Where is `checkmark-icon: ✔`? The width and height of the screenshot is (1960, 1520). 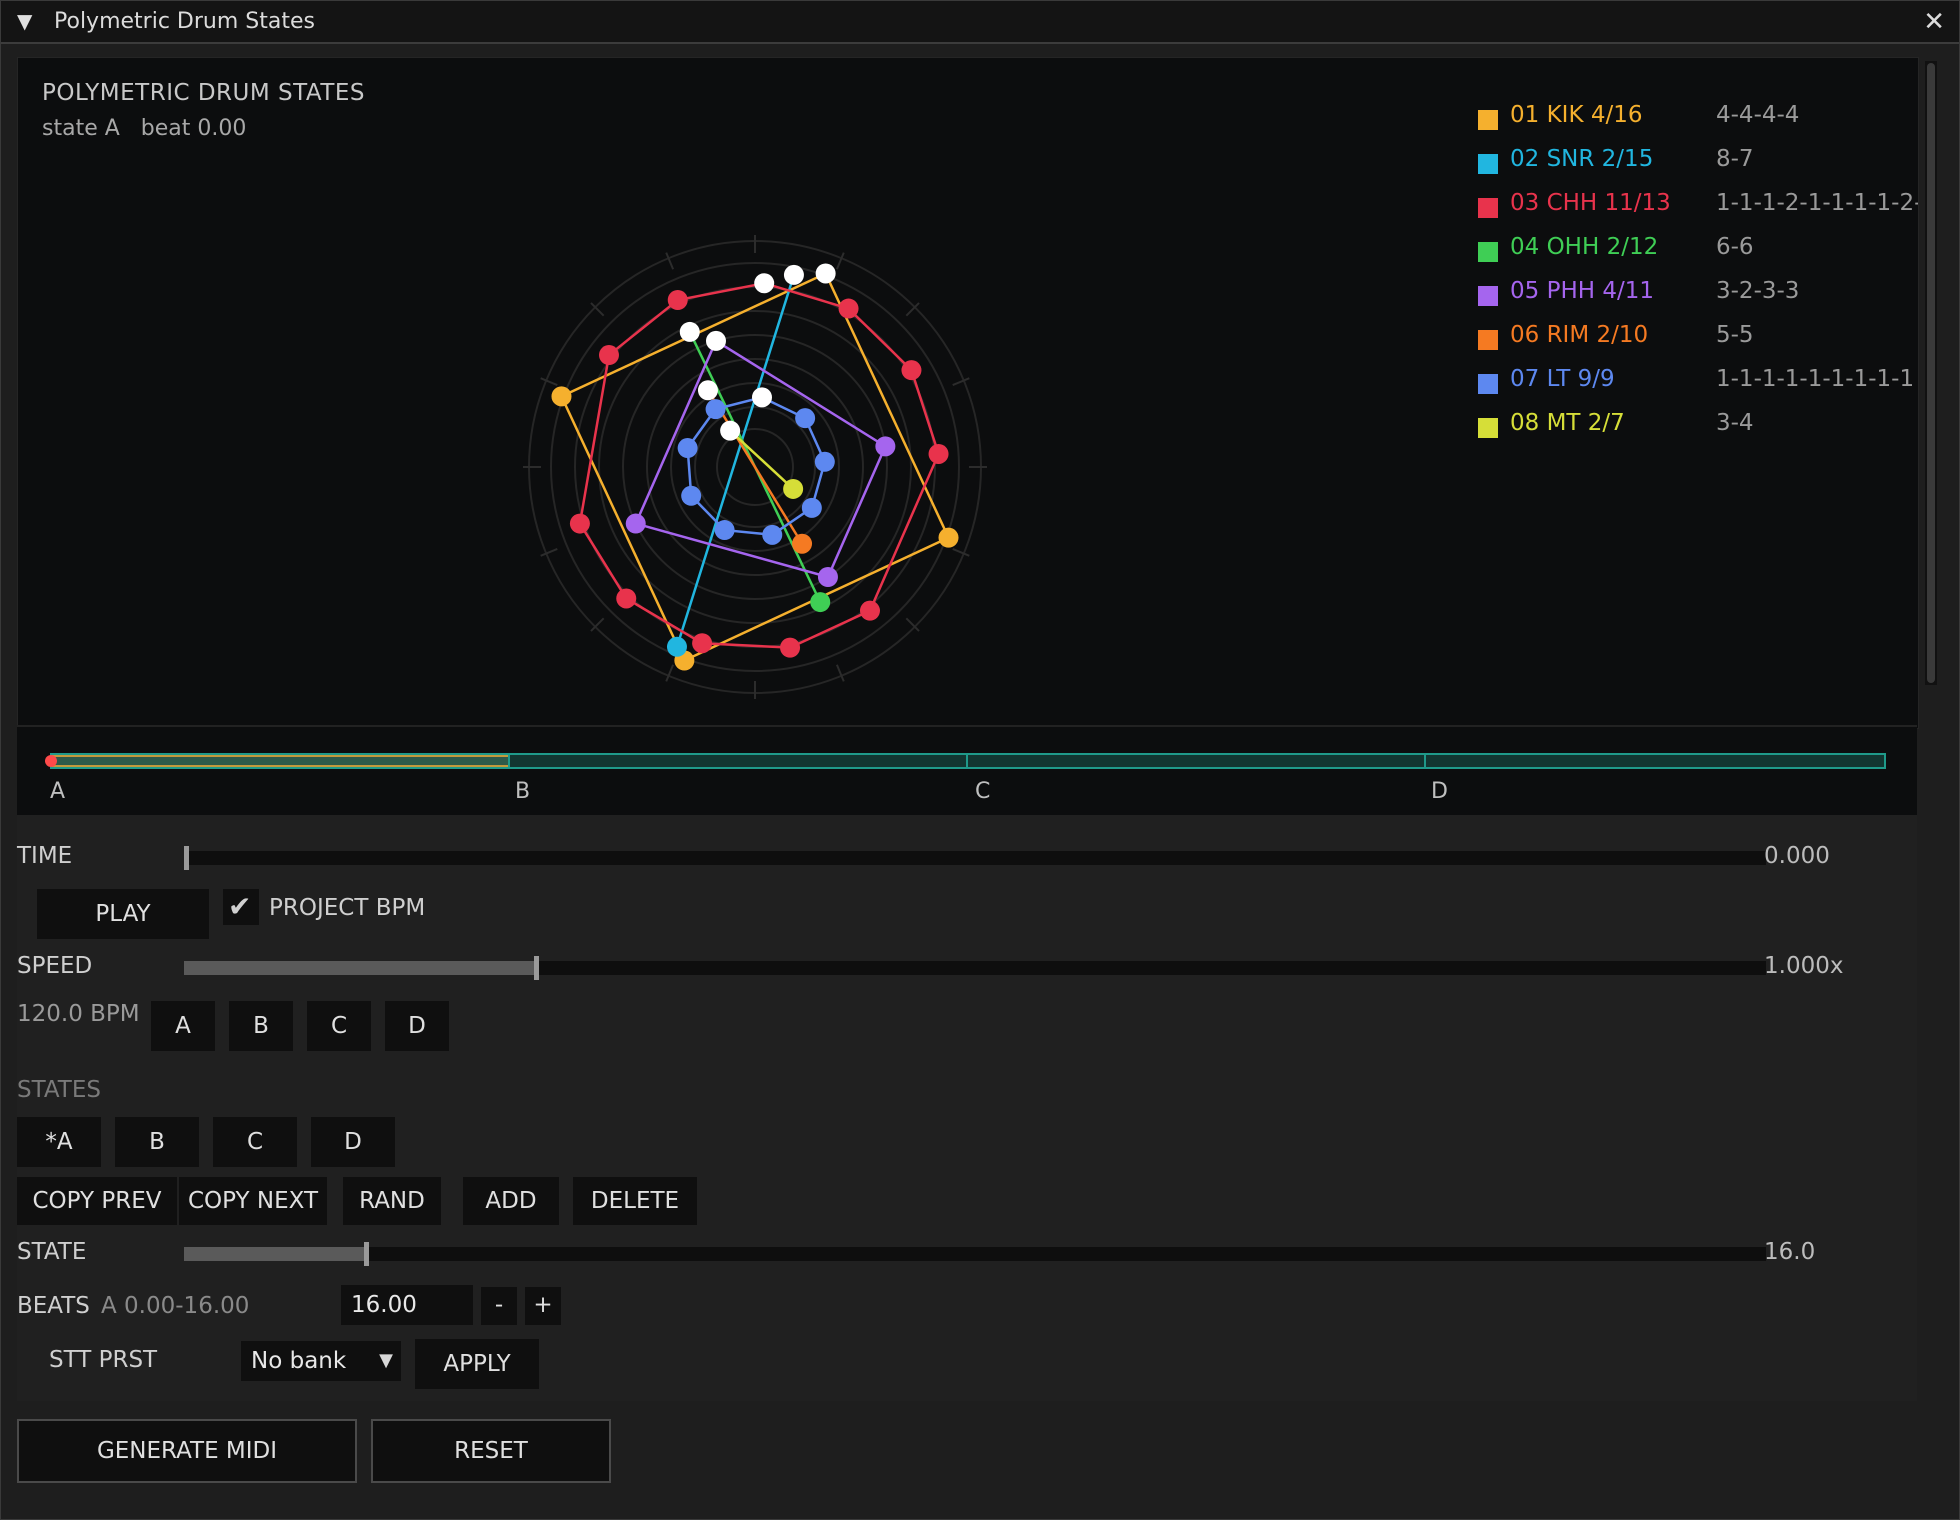 checkmark-icon: ✔ is located at coordinates (240, 906).